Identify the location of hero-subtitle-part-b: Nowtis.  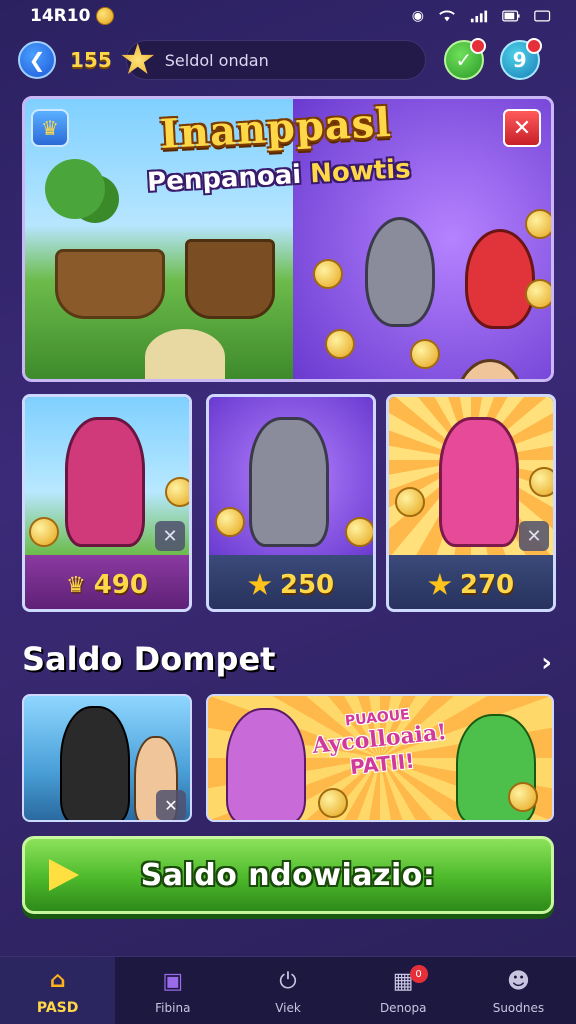
(360, 172).